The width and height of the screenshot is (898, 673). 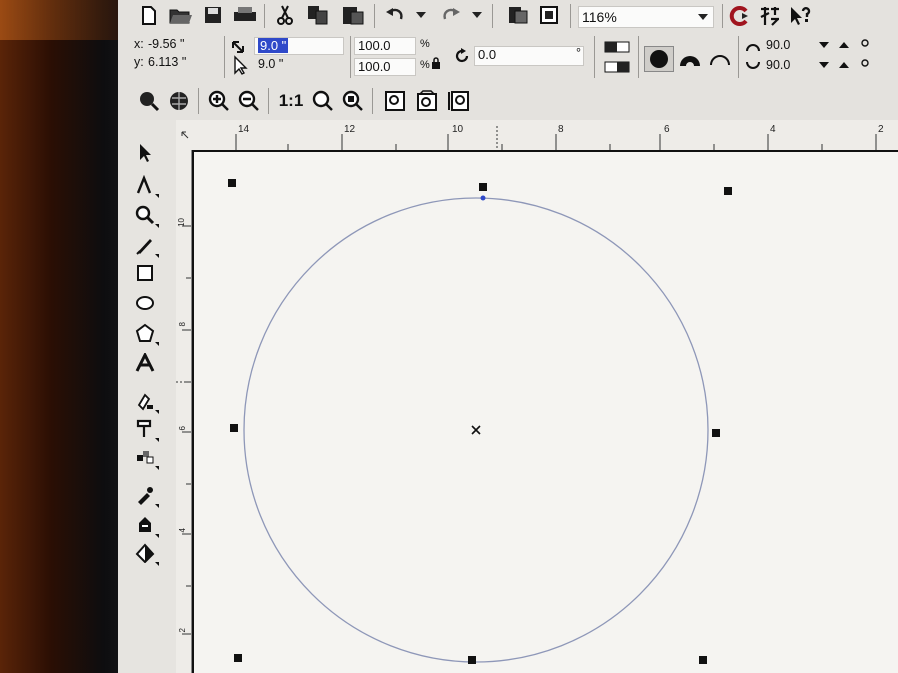 I want to click on redo-icon, so click(x=451, y=15).